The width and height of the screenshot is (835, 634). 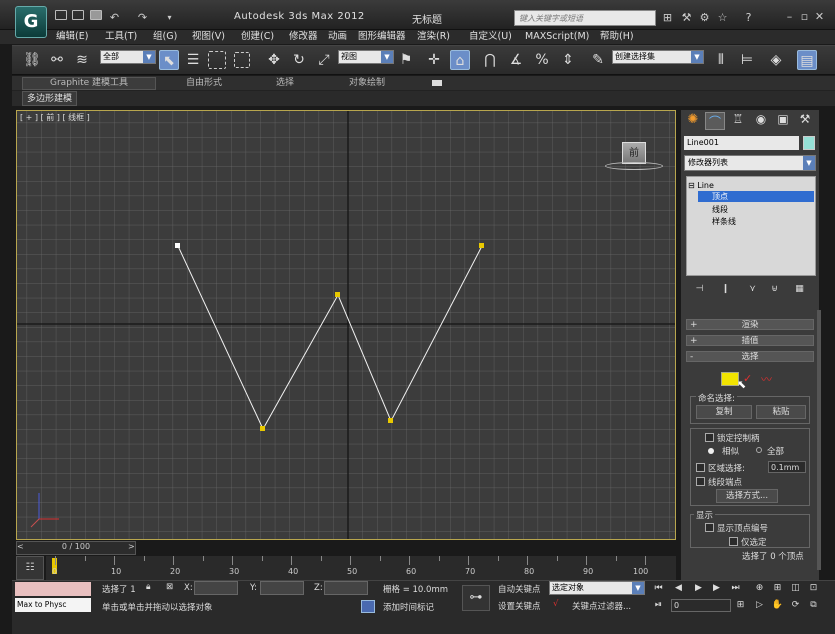 What do you see at coordinates (700, 481) in the screenshot?
I see `segment-end-checkbox` at bounding box center [700, 481].